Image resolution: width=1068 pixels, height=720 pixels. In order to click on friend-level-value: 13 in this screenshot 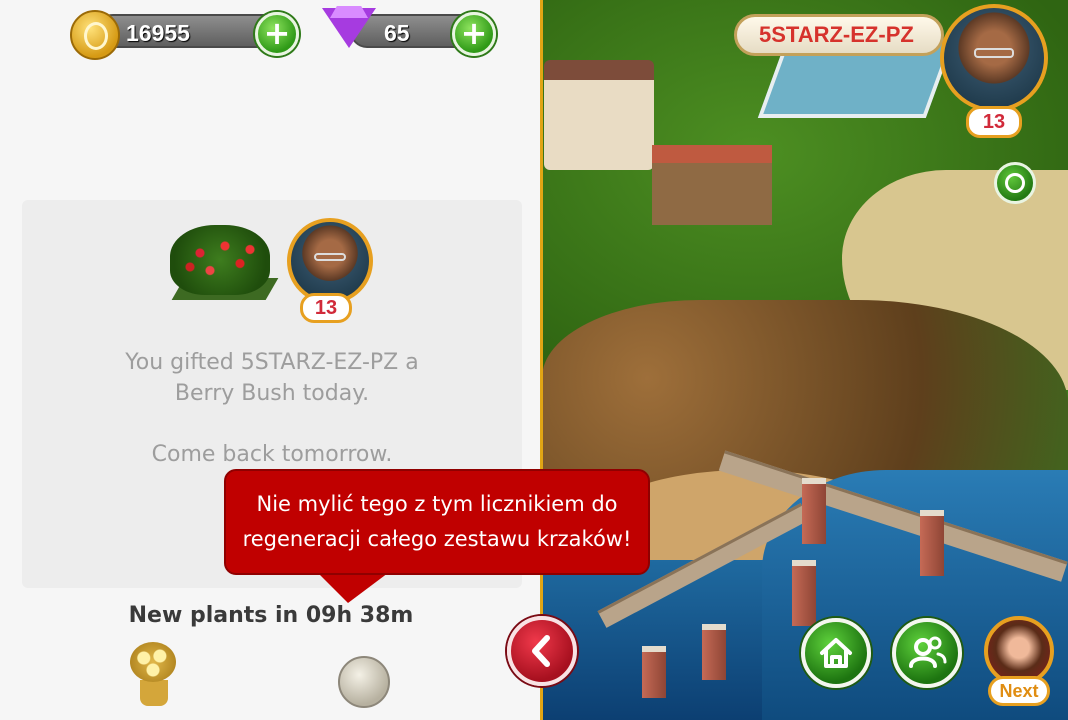, I will do `click(326, 308)`.